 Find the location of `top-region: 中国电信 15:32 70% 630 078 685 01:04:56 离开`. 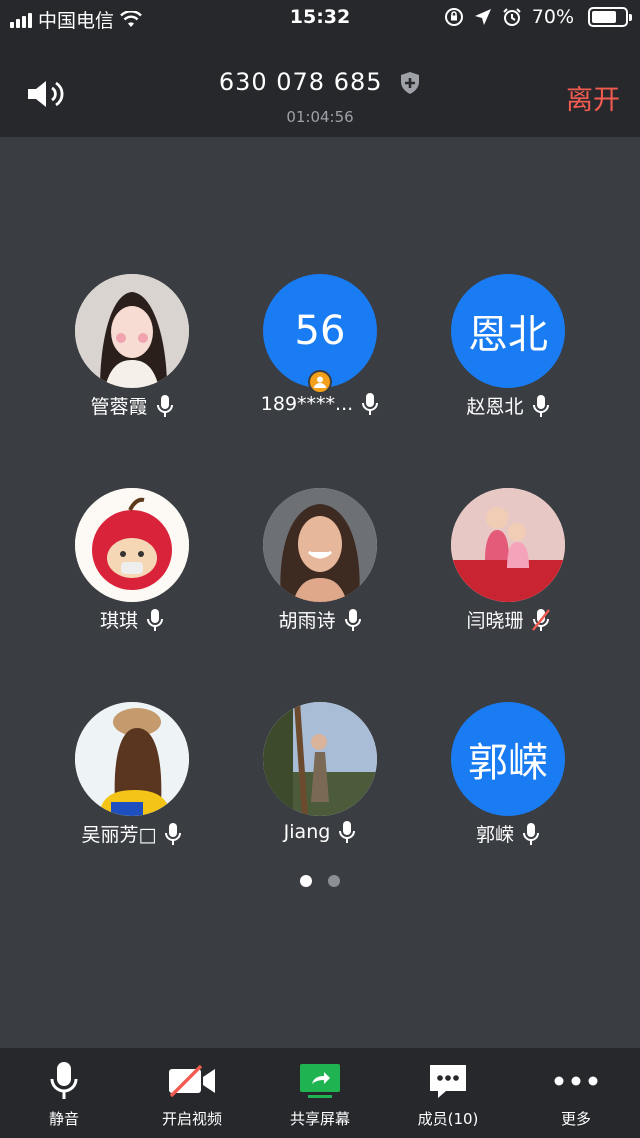

top-region: 中国电信 15:32 70% 630 078 685 01:04:56 离开 is located at coordinates (320, 68).